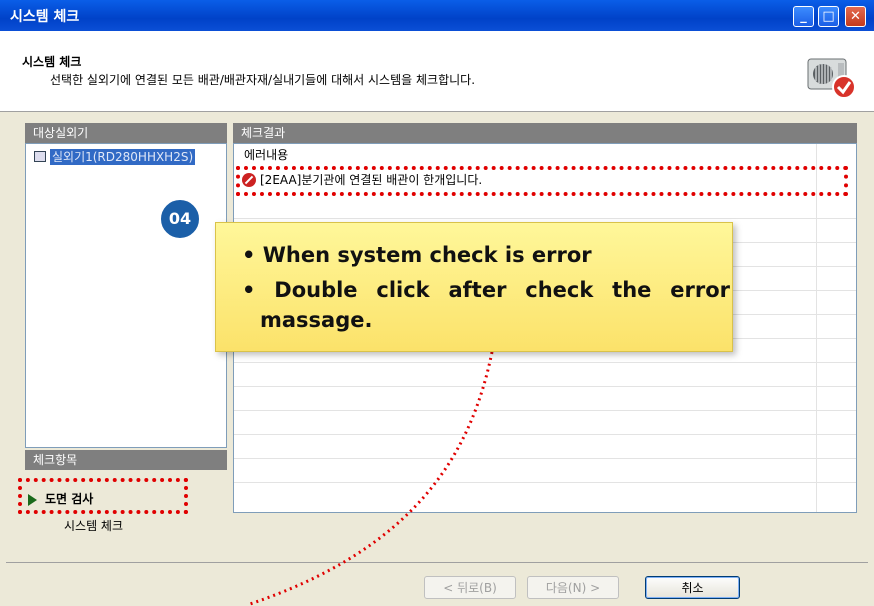 Image resolution: width=874 pixels, height=606 pixels. I want to click on check-items-header: 체크항목, so click(126, 460).